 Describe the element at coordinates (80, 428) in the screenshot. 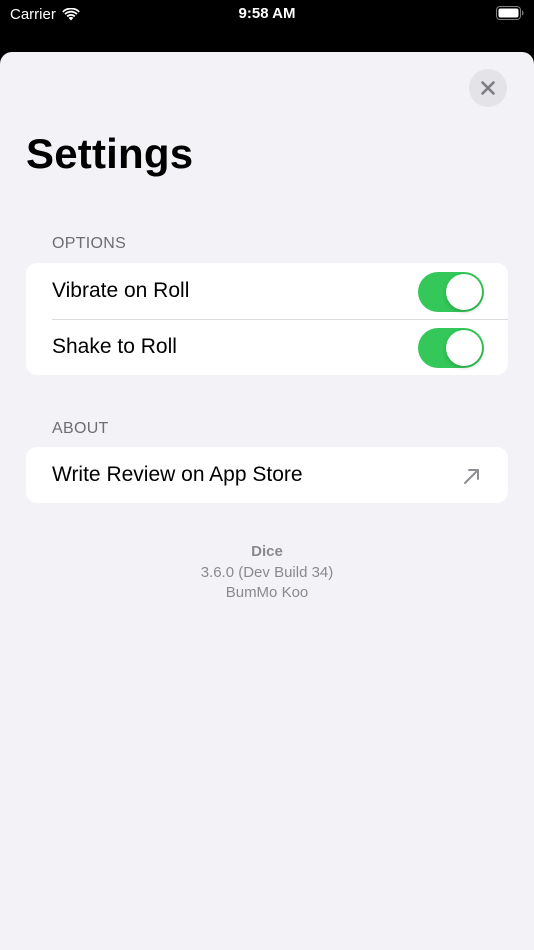

I see `section-header-about: ABOUT` at that location.